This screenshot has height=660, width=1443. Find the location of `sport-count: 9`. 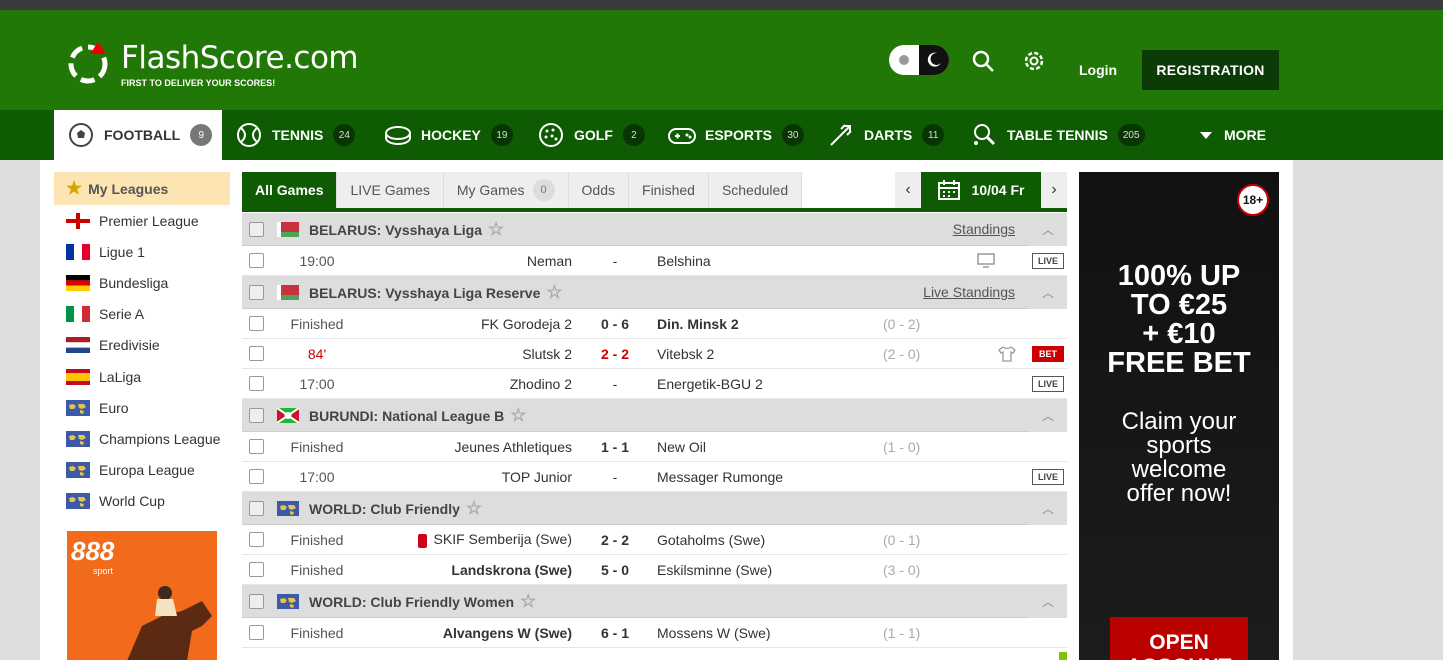

sport-count: 9 is located at coordinates (201, 135).